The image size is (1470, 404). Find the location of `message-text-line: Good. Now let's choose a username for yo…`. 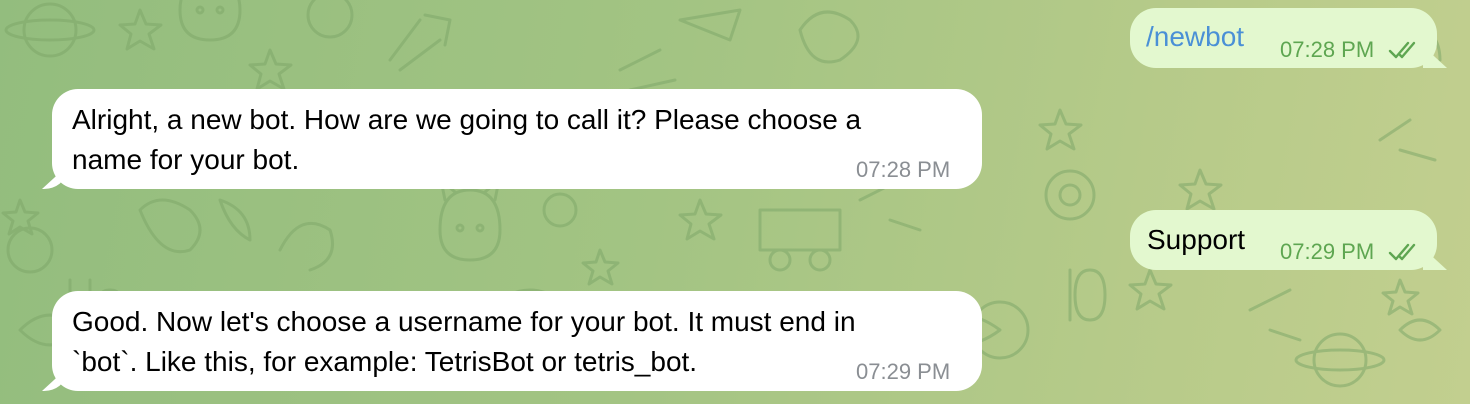

message-text-line: Good. Now let's choose a username for yo… is located at coordinates (464, 321).